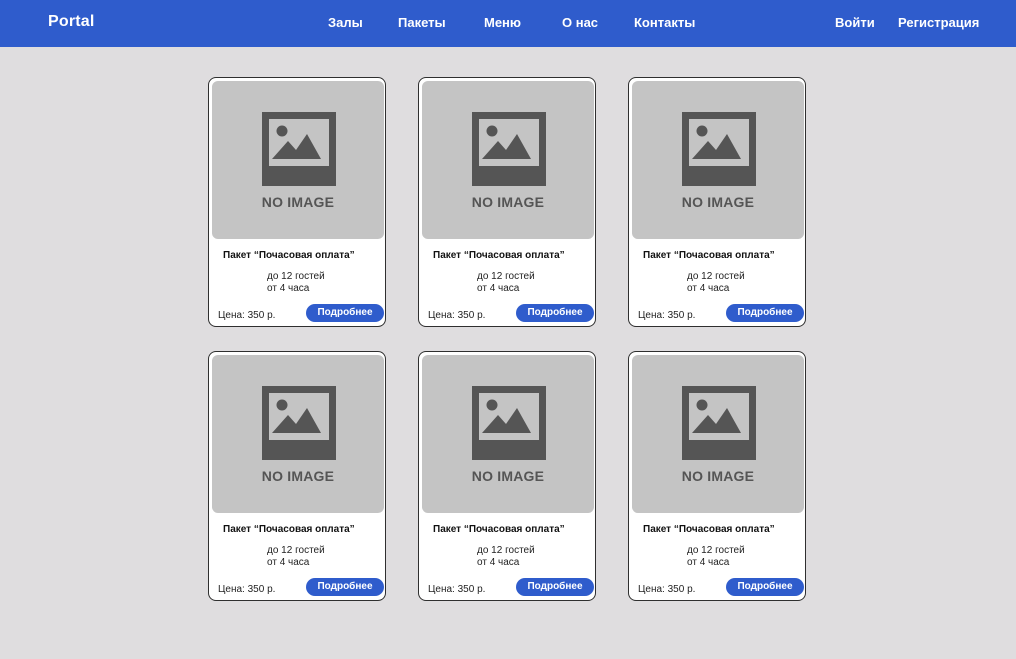 Image resolution: width=1016 pixels, height=659 pixels. What do you see at coordinates (664, 22) in the screenshot?
I see `nav-link-contacts: Контакты` at bounding box center [664, 22].